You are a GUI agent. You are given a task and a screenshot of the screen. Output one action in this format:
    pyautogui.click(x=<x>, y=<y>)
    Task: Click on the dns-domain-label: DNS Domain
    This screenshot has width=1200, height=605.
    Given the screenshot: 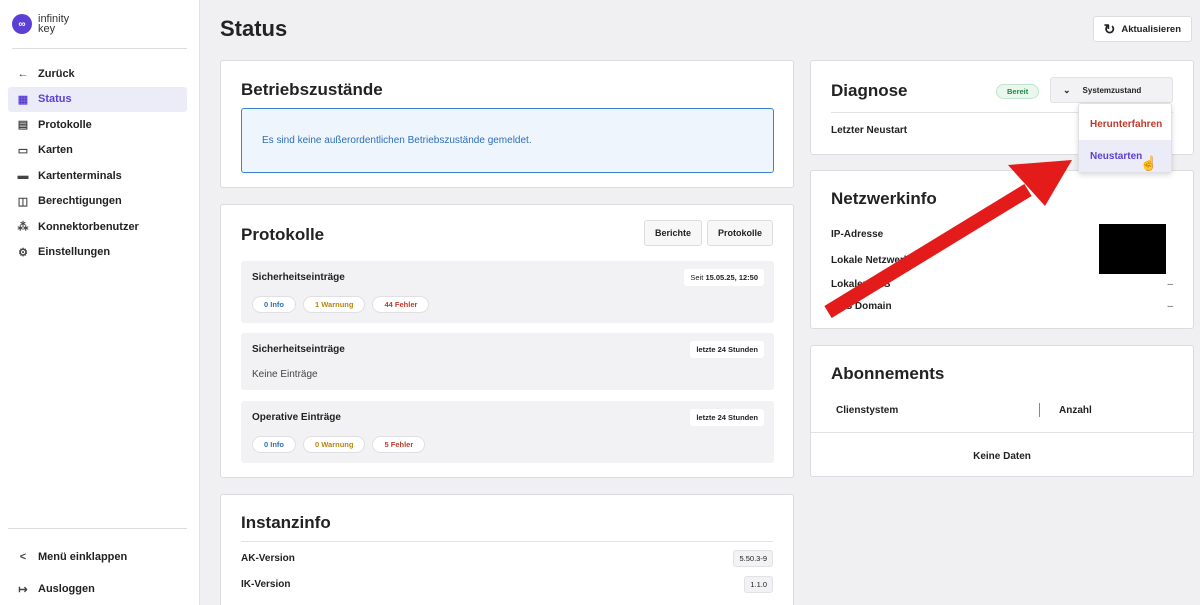 What is the action you would take?
    pyautogui.click(x=861, y=306)
    